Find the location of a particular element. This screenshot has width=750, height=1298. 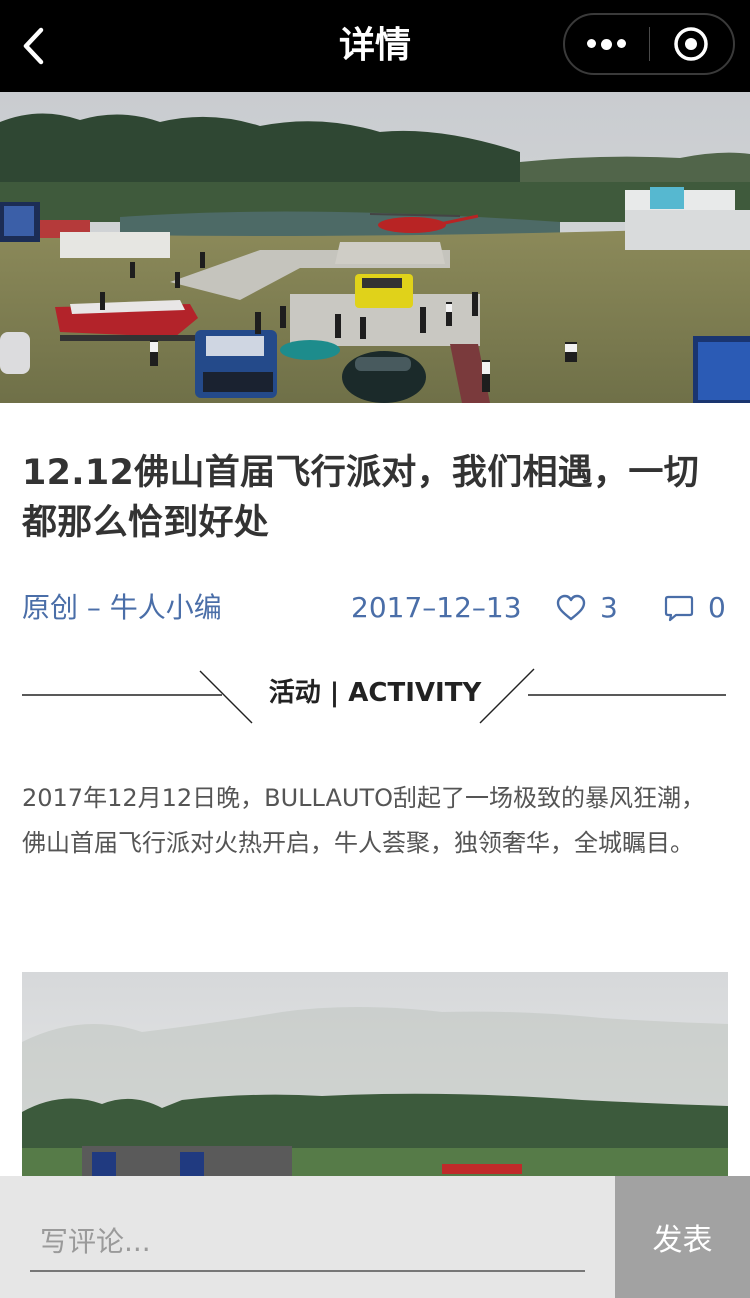

target-circle-icon is located at coordinates (691, 44).